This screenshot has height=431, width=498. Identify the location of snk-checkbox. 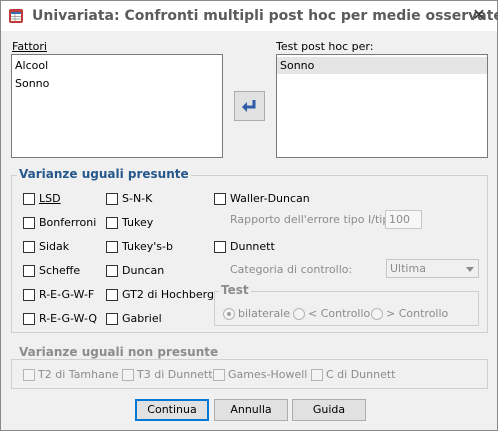
(112, 199).